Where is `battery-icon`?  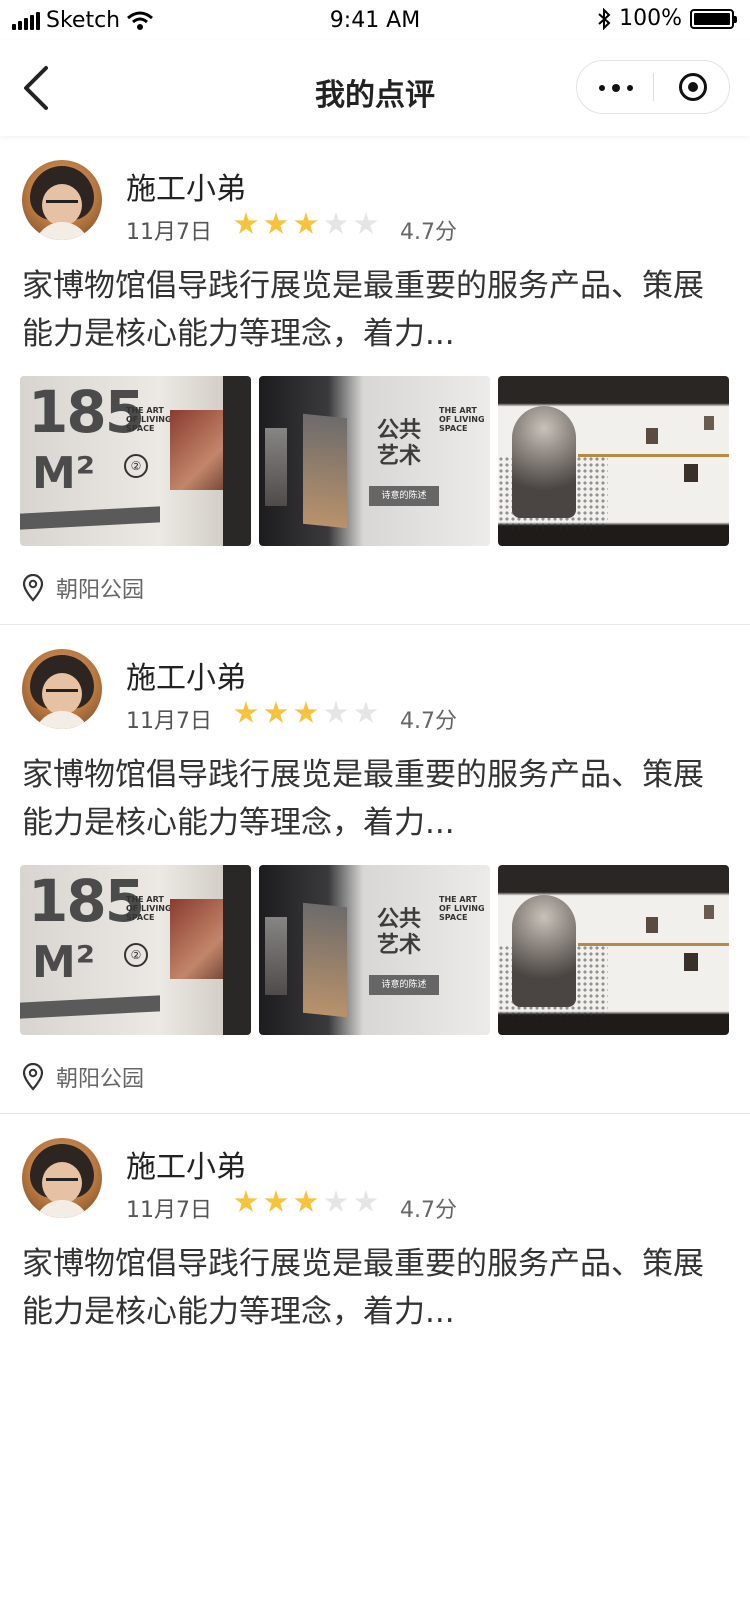 battery-icon is located at coordinates (713, 18).